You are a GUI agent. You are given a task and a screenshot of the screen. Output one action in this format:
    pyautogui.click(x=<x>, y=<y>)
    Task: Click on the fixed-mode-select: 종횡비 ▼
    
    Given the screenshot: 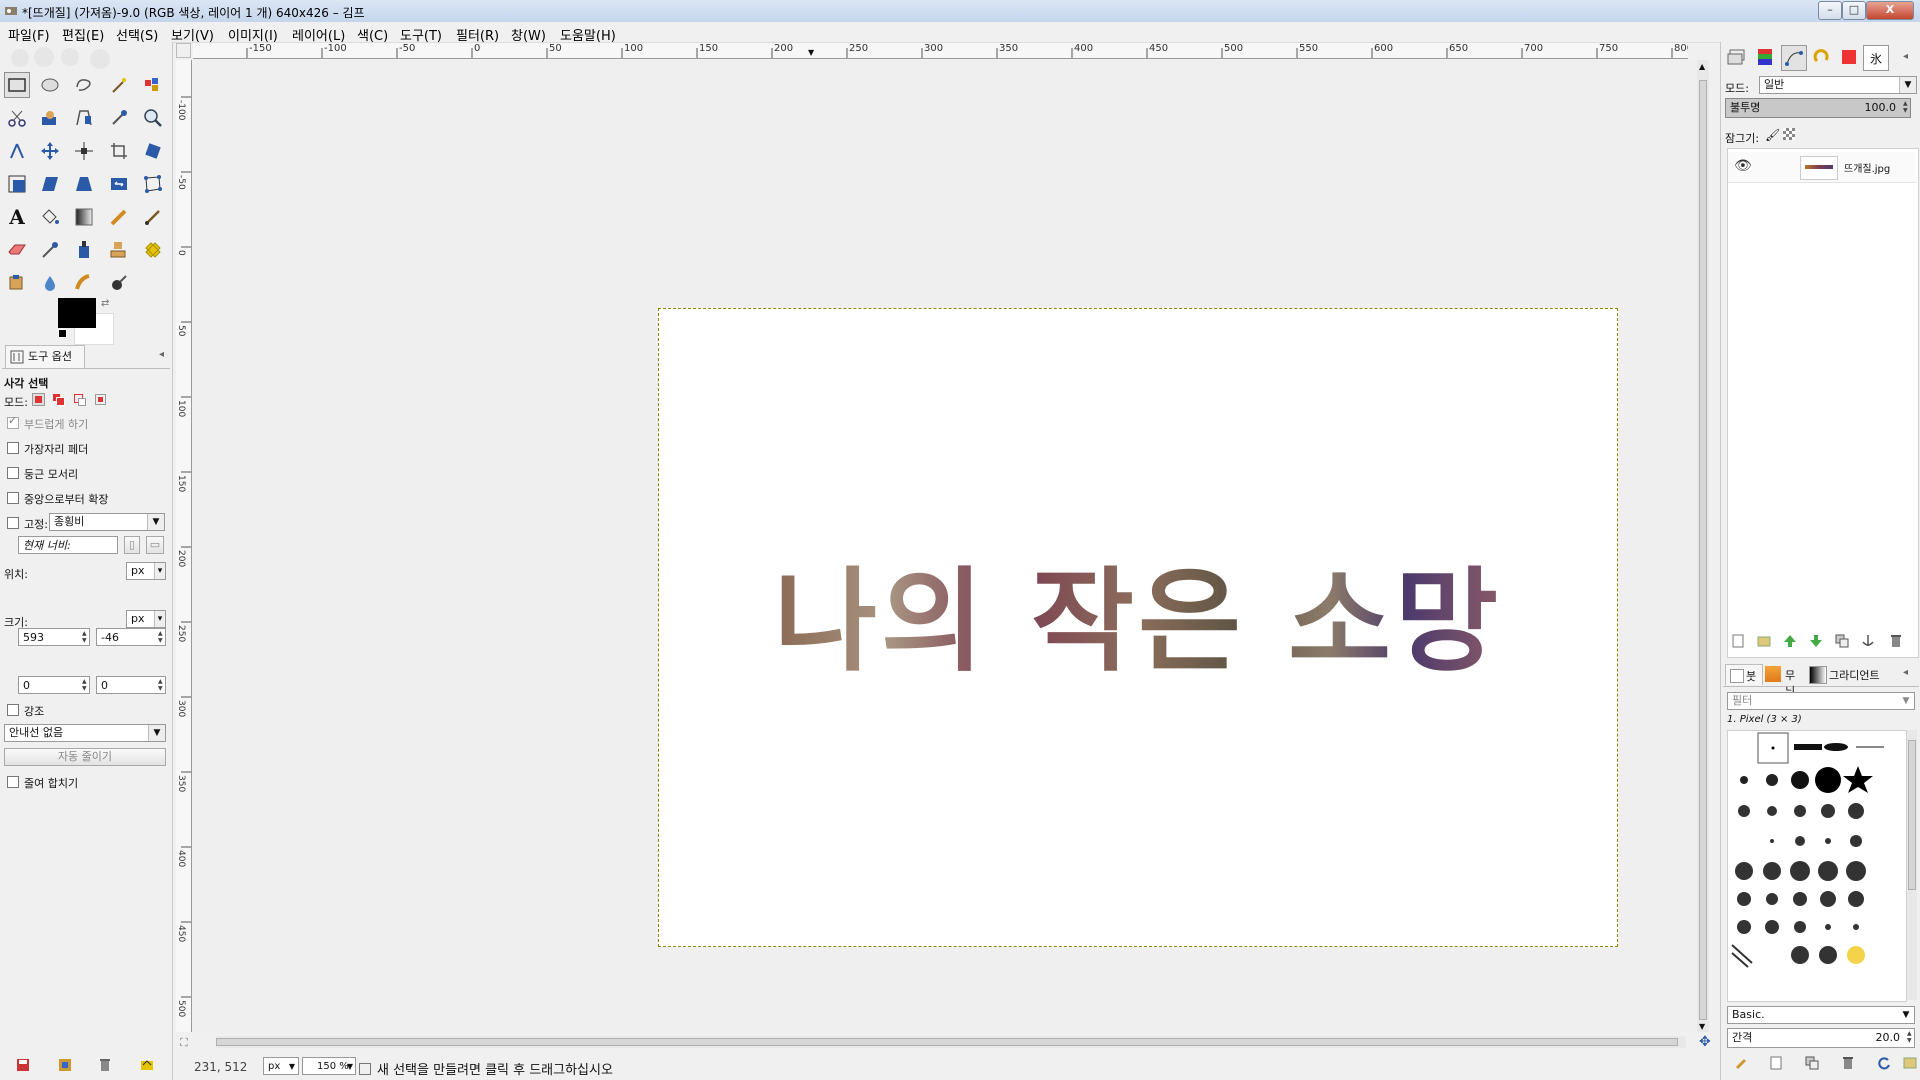 What is the action you would take?
    pyautogui.click(x=107, y=522)
    